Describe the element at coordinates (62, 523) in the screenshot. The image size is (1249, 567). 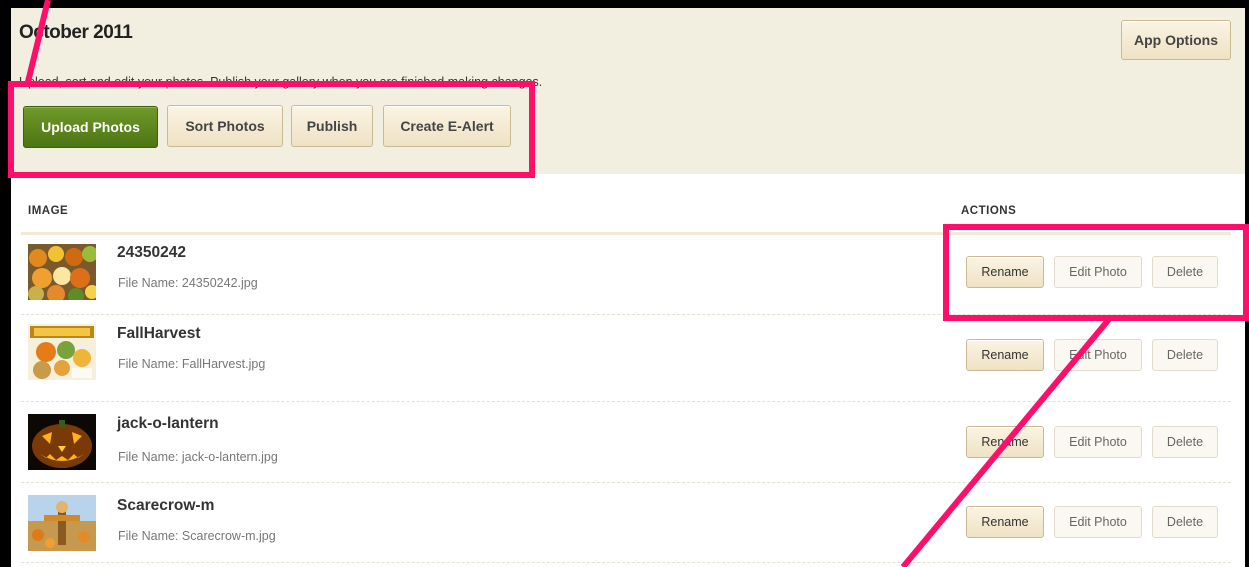
I see `scarecrow-thumbnail` at that location.